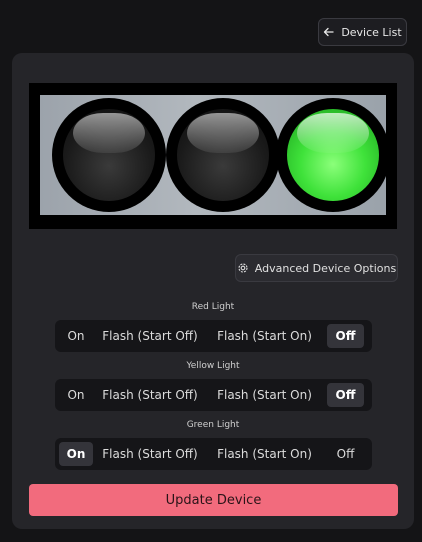 Image resolution: width=422 pixels, height=542 pixels. Describe the element at coordinates (223, 155) in the screenshot. I see `yellow-lamp` at that location.